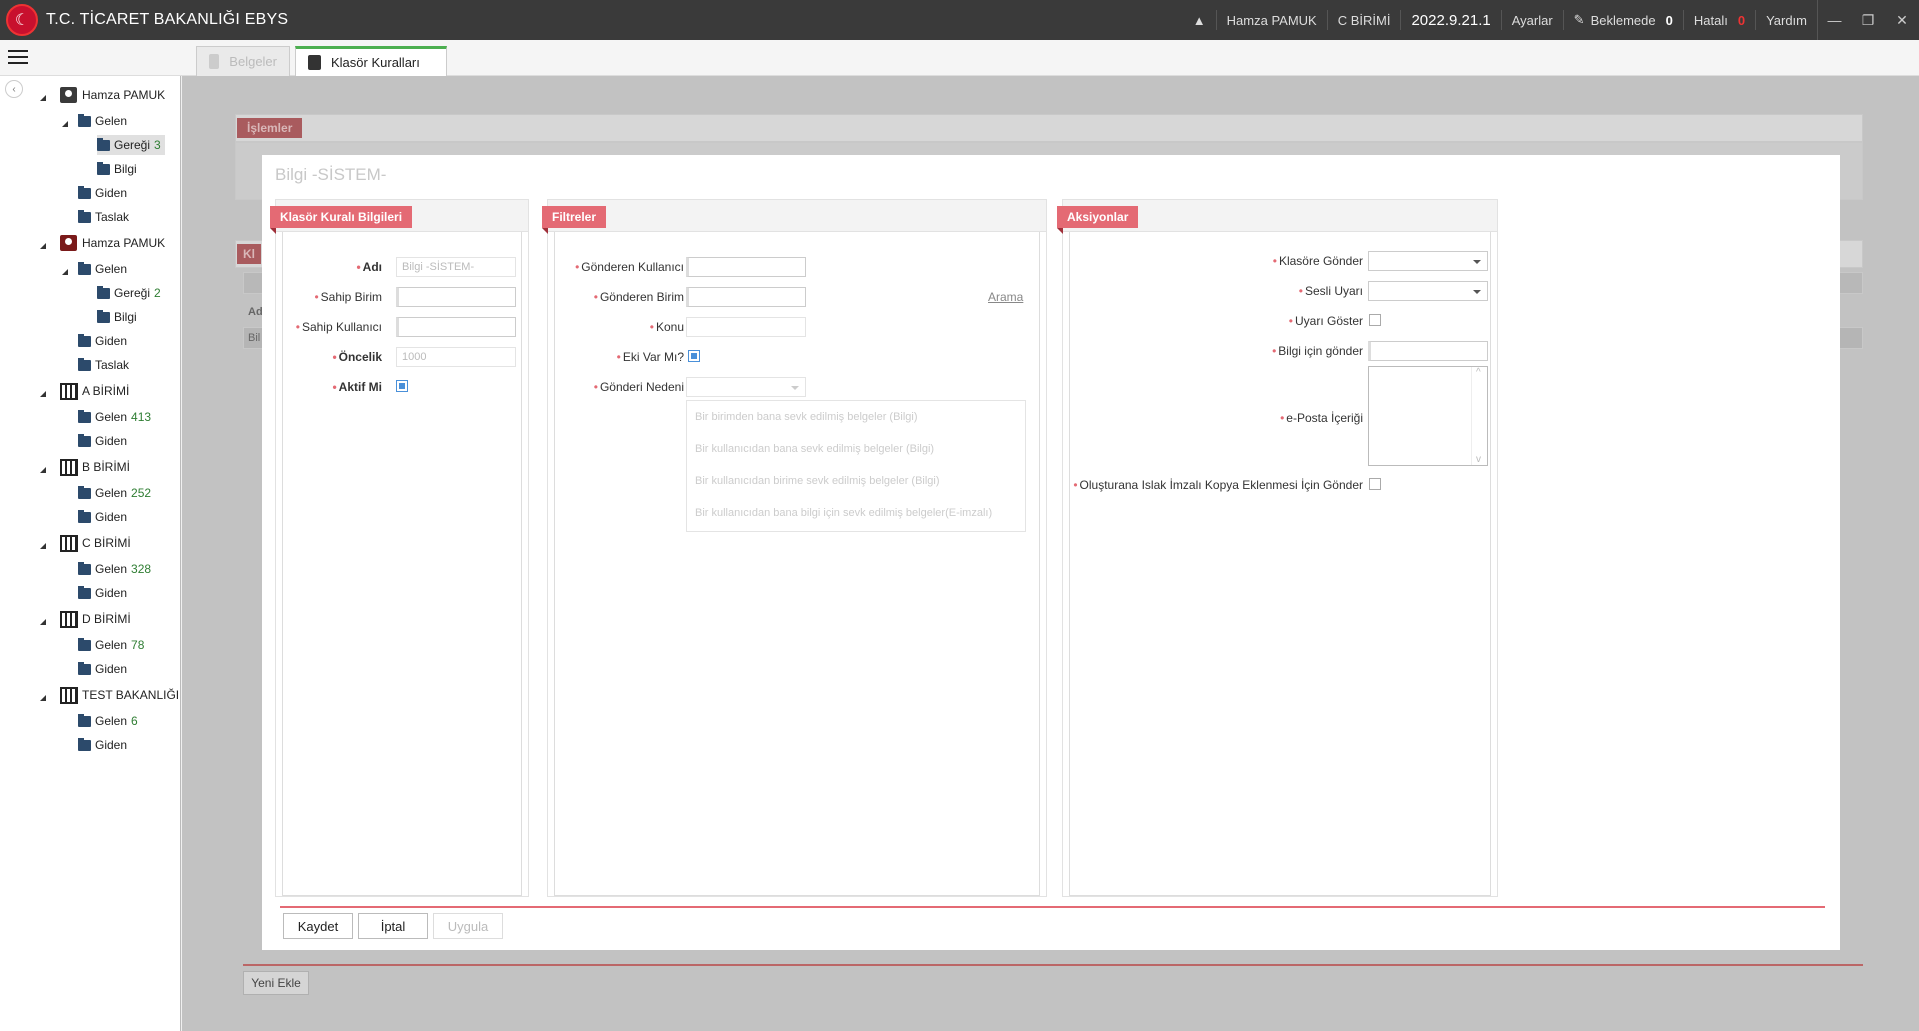 The height and width of the screenshot is (1031, 1919). Describe the element at coordinates (243, 61) in the screenshot. I see `tab-belgeler: Belgeler` at that location.